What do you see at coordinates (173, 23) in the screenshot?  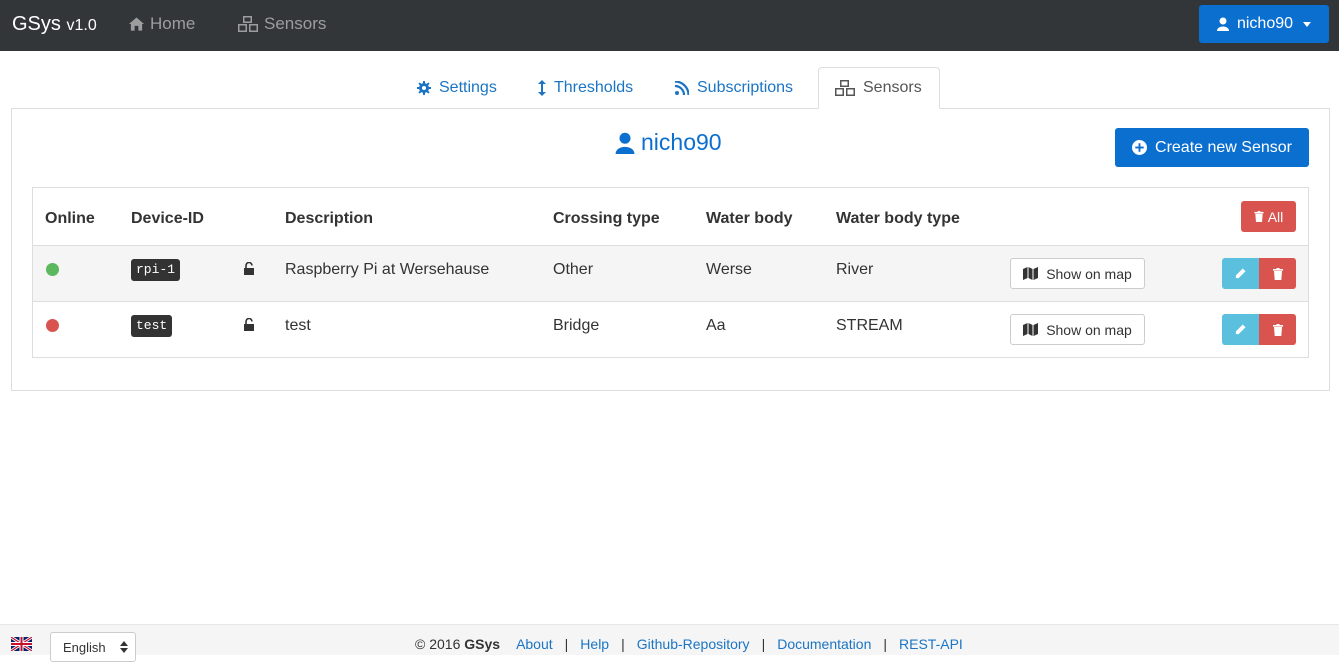 I see `nav-home-label: Home` at bounding box center [173, 23].